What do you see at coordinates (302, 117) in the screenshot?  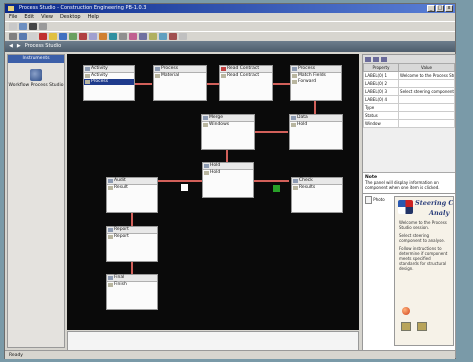 I see `node-title: Data` at bounding box center [302, 117].